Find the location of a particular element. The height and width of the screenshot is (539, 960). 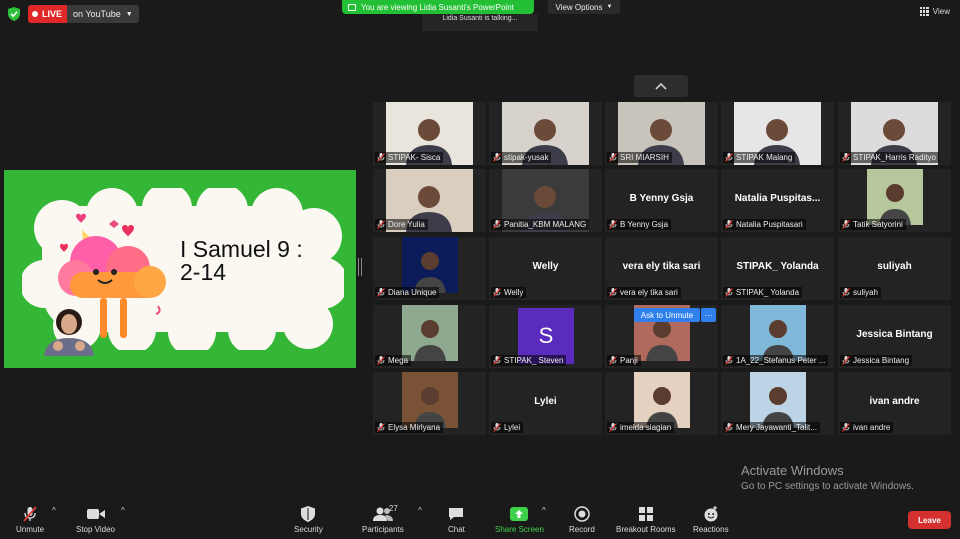

participant-name-label: Panitia_KBM MALANG is located at coordinates (540, 224).